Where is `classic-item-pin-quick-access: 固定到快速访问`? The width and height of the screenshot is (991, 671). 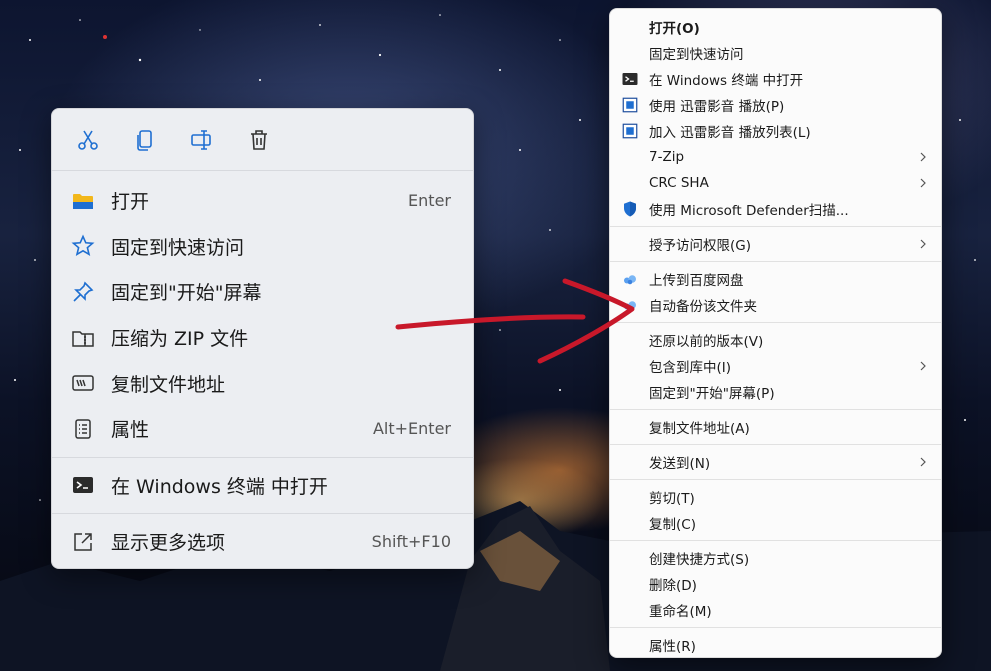
classic-item-pin-quick-access: 固定到快速访问 is located at coordinates (775, 53).